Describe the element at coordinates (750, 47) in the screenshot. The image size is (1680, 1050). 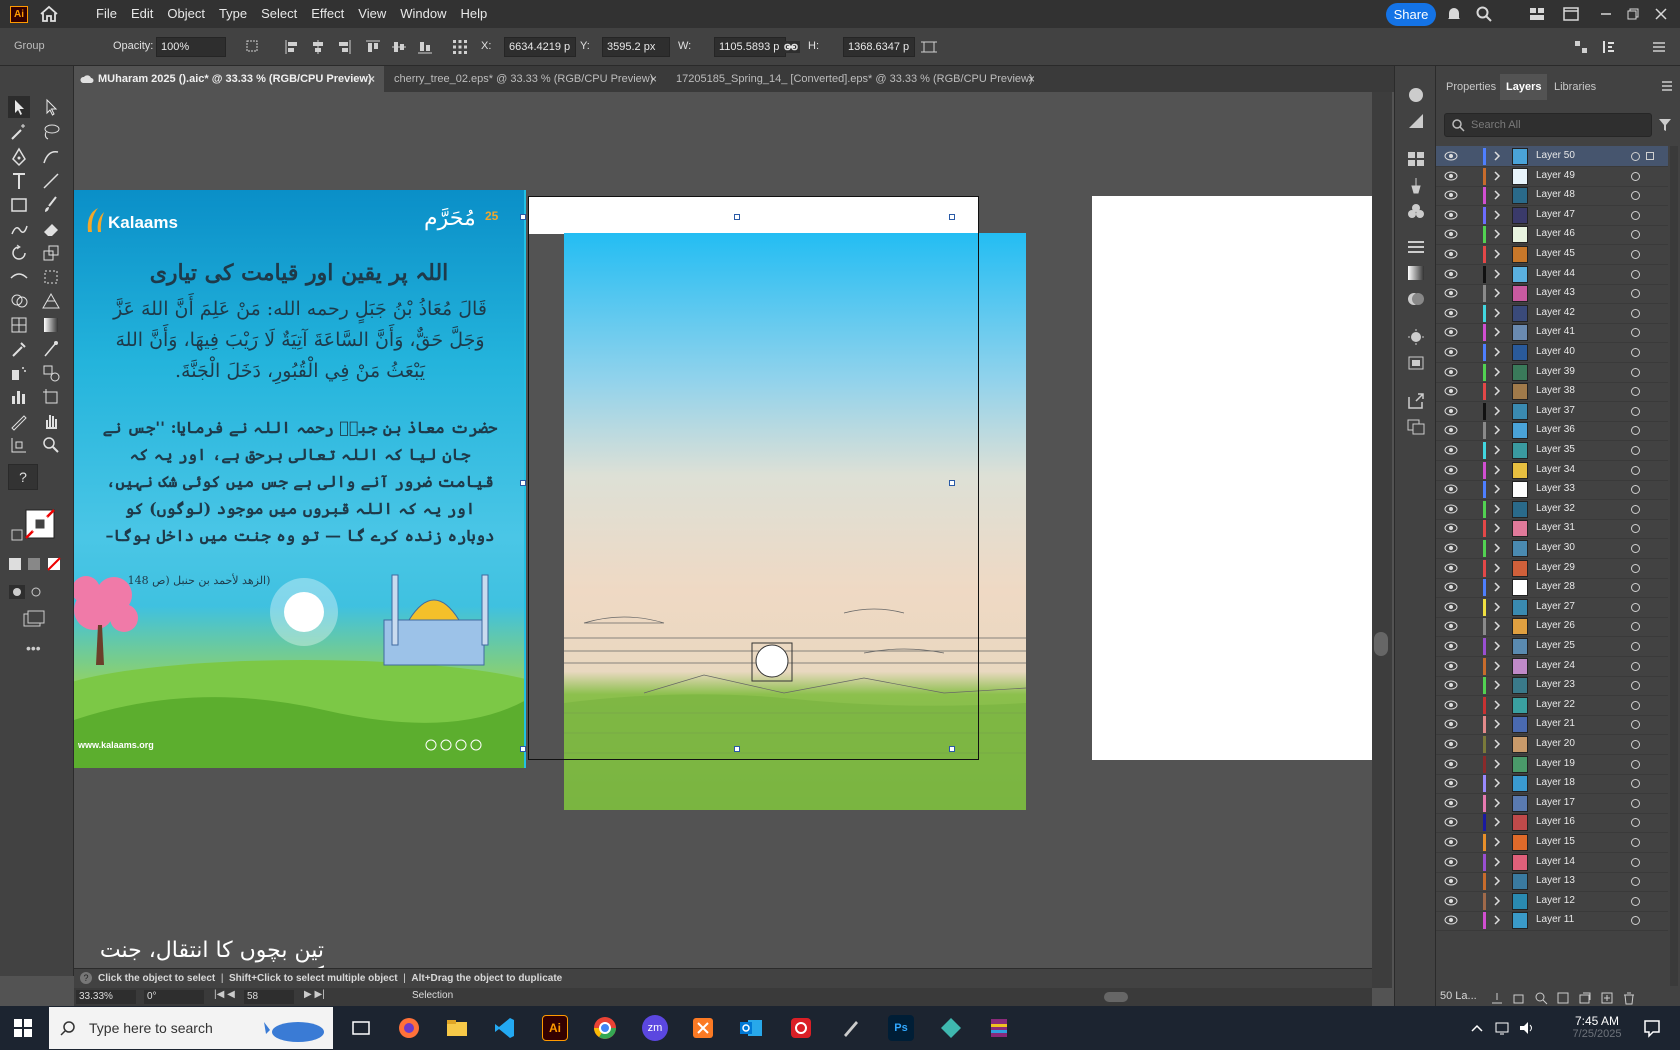
I see `w-field: 1105.5893 p` at that location.